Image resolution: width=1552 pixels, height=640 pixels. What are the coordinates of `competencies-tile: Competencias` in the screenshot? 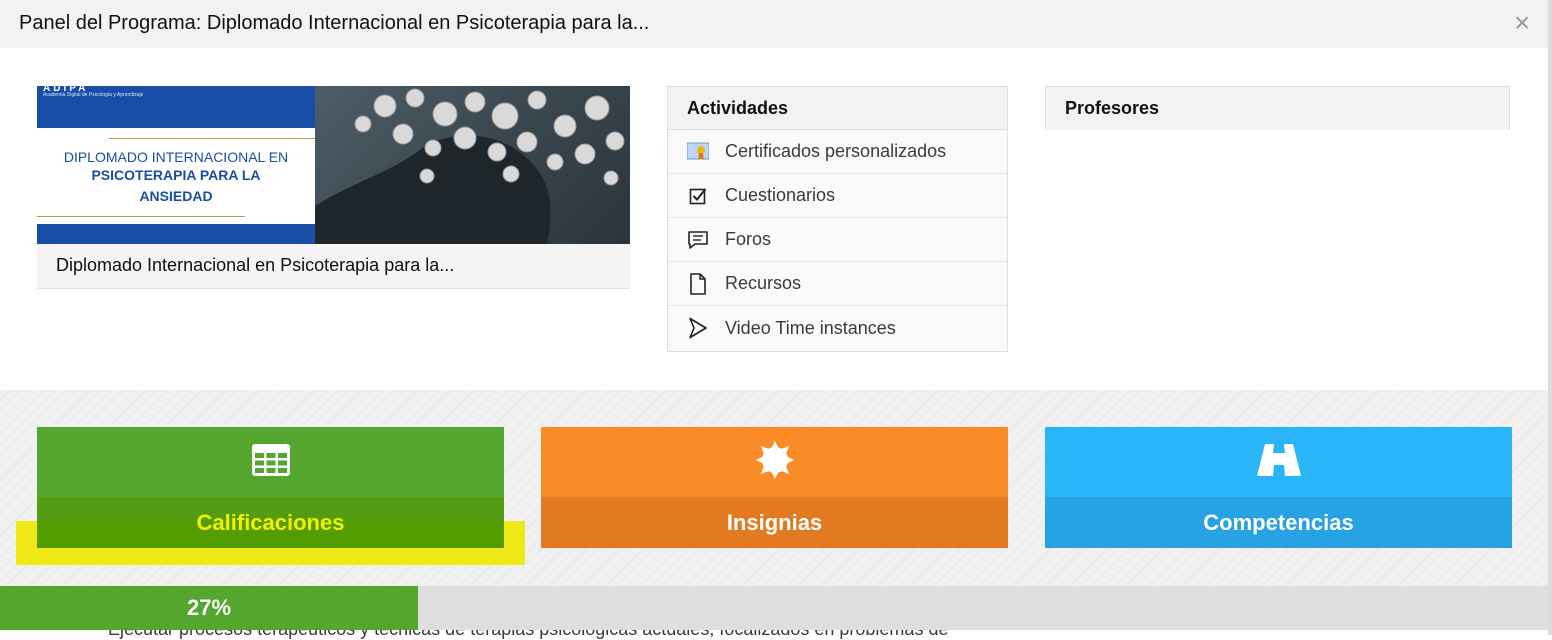 It's located at (1278, 487).